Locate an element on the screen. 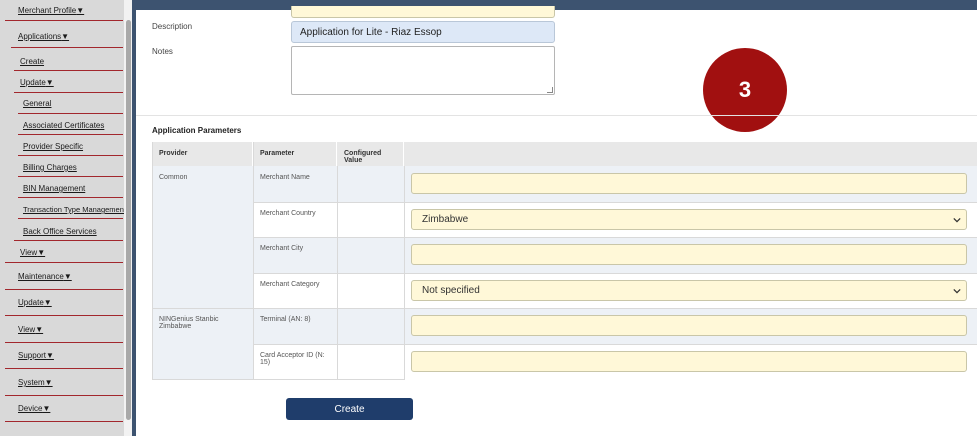 The height and width of the screenshot is (436, 977). table-header-parameter: Parameter is located at coordinates (295, 154).